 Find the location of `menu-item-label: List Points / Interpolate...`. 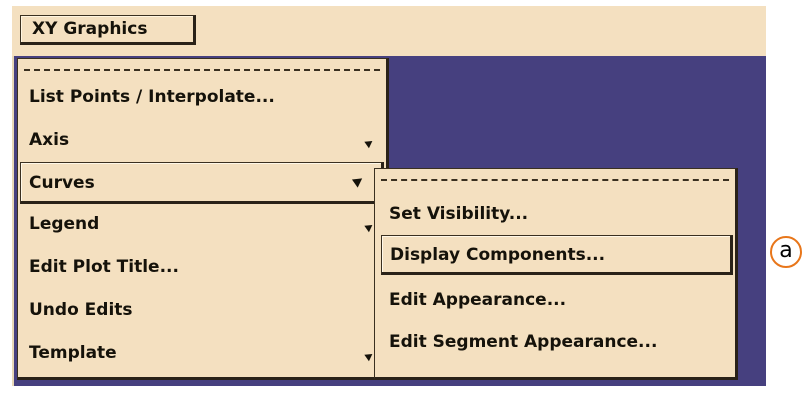

menu-item-label: List Points / Interpolate... is located at coordinates (152, 97).